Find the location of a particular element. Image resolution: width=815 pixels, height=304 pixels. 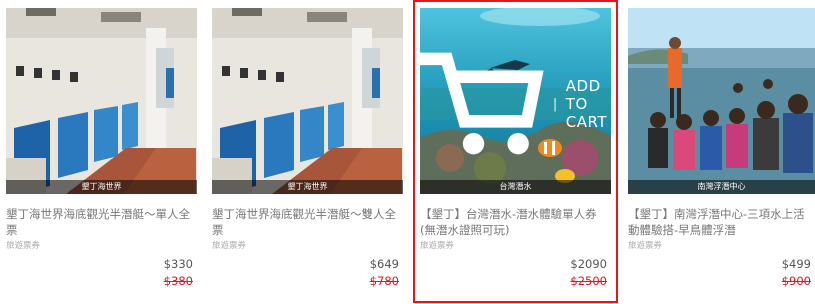

original-price: $780 is located at coordinates (384, 281).